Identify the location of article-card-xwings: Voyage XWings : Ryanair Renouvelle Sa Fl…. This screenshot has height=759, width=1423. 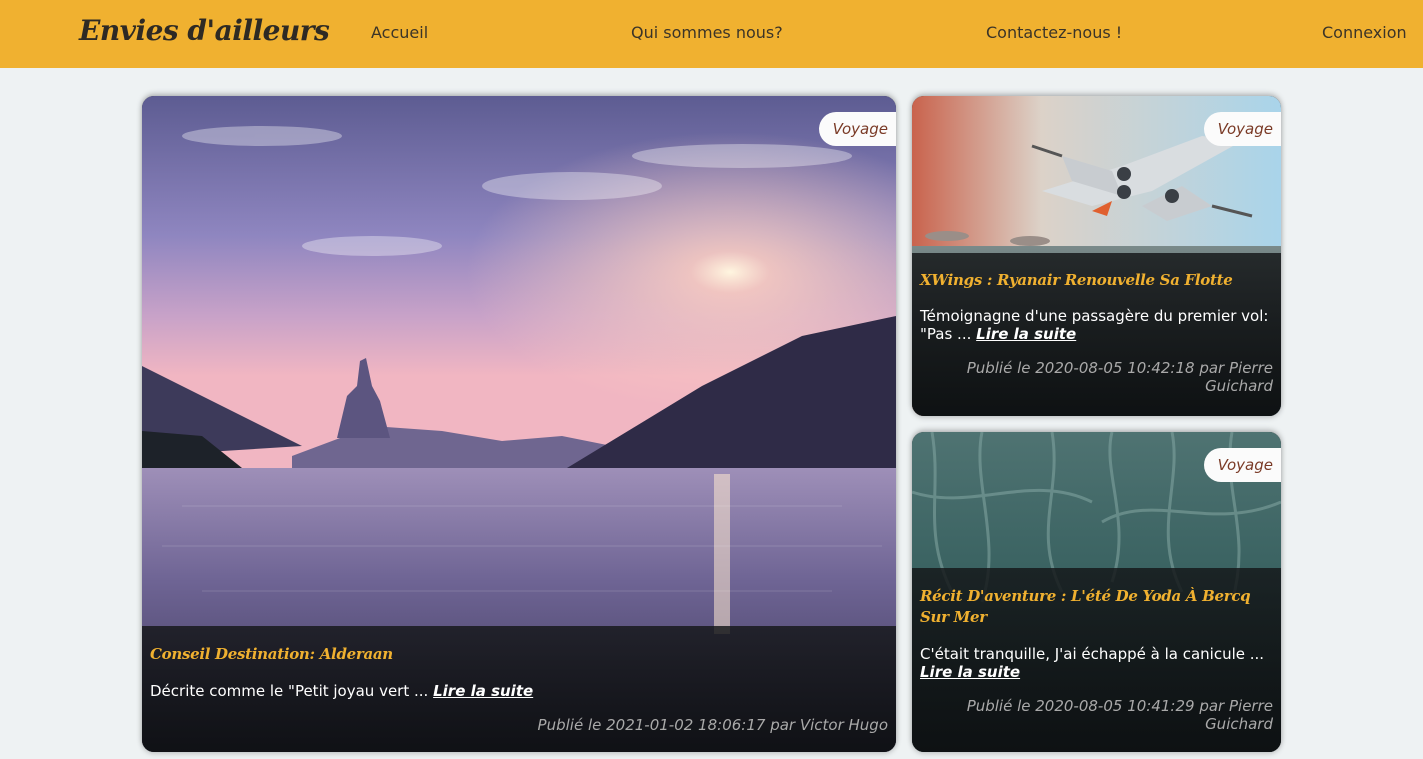
(1096, 256).